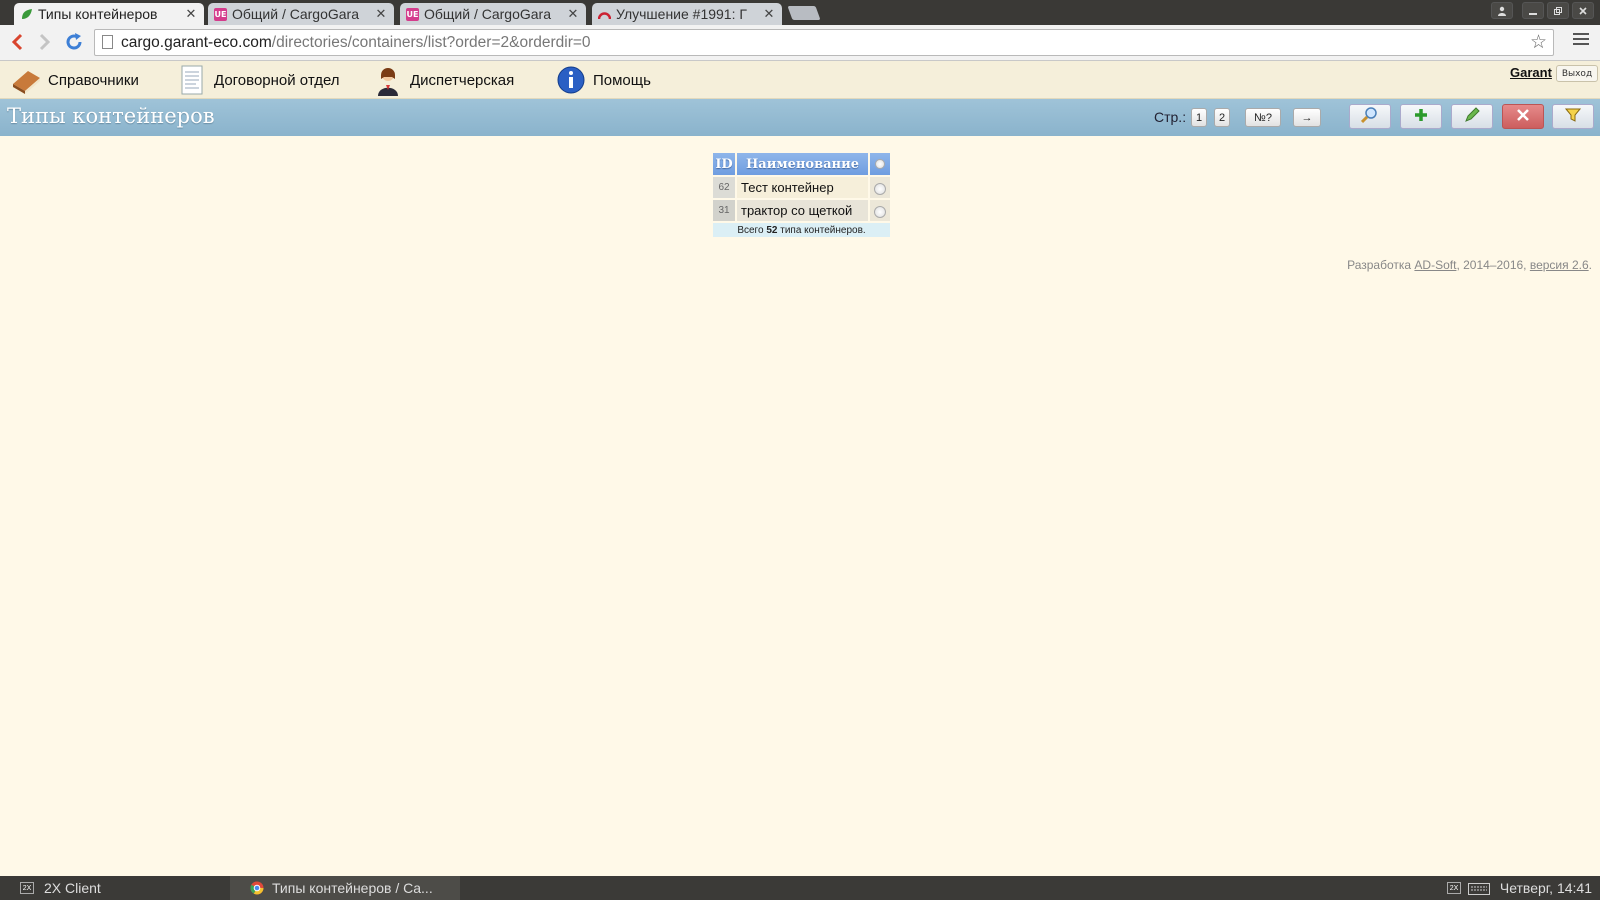 This screenshot has height=900, width=1600. I want to click on nav-item-contracts: Договорной отдел, so click(258, 80).